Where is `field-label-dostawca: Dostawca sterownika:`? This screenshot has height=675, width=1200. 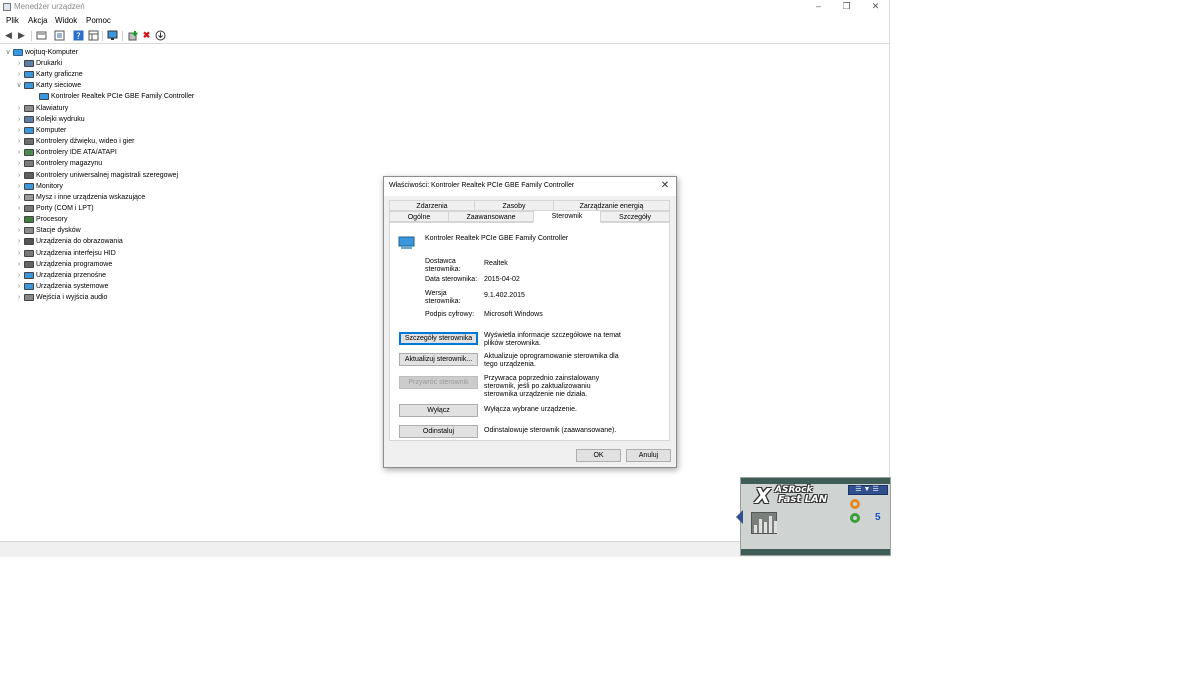 field-label-dostawca: Dostawca sterownika: is located at coordinates (443, 265).